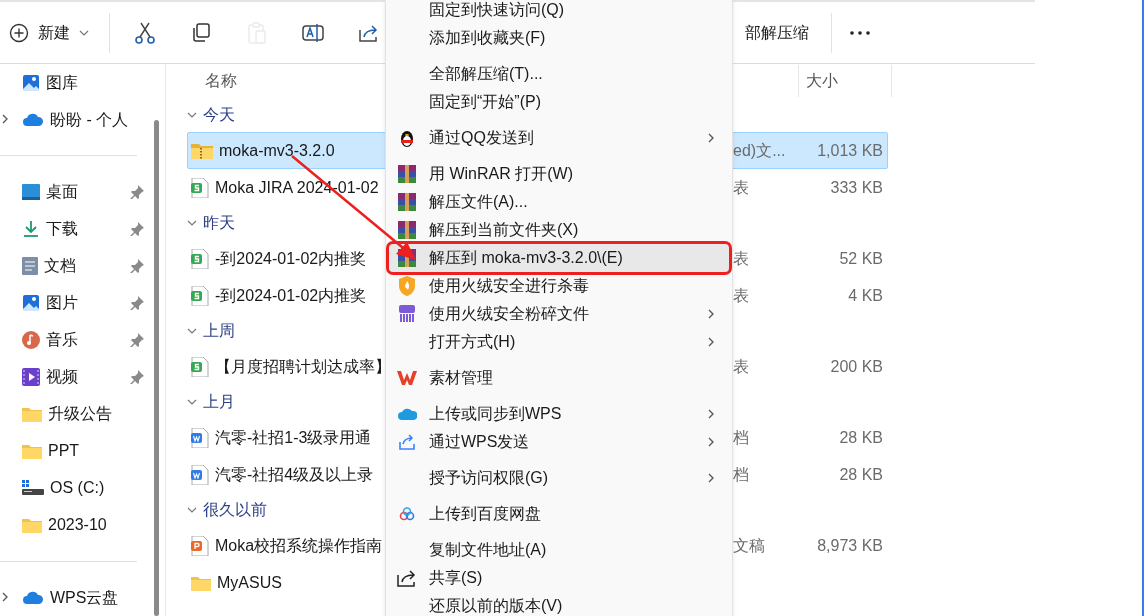 The width and height of the screenshot is (1144, 616). What do you see at coordinates (865, 295) in the screenshot?
I see `file-size: 4 KB` at bounding box center [865, 295].